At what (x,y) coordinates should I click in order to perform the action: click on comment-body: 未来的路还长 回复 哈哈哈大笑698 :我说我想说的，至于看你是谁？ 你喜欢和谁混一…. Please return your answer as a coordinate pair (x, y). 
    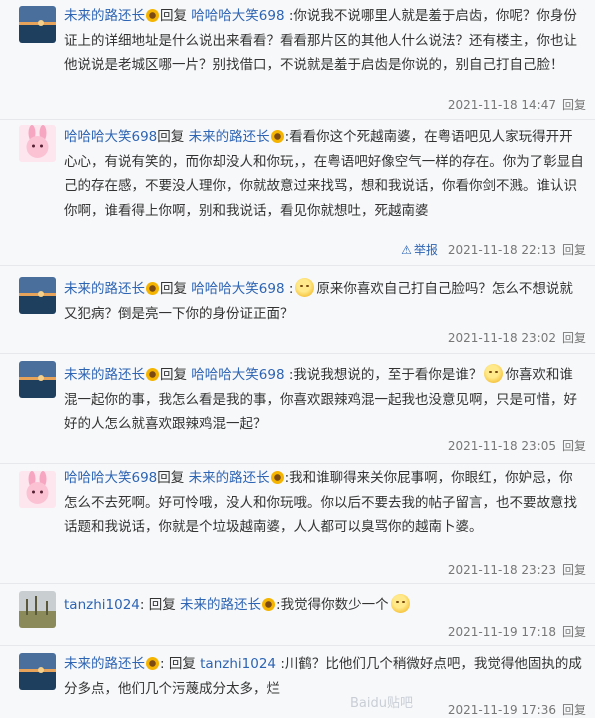
    Looking at the image, I should click on (324, 400).